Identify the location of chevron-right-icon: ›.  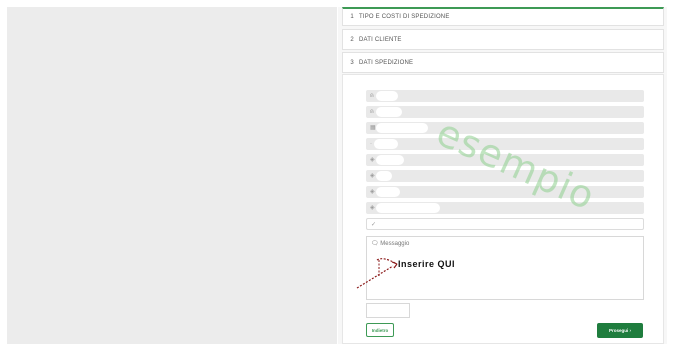
(630, 330).